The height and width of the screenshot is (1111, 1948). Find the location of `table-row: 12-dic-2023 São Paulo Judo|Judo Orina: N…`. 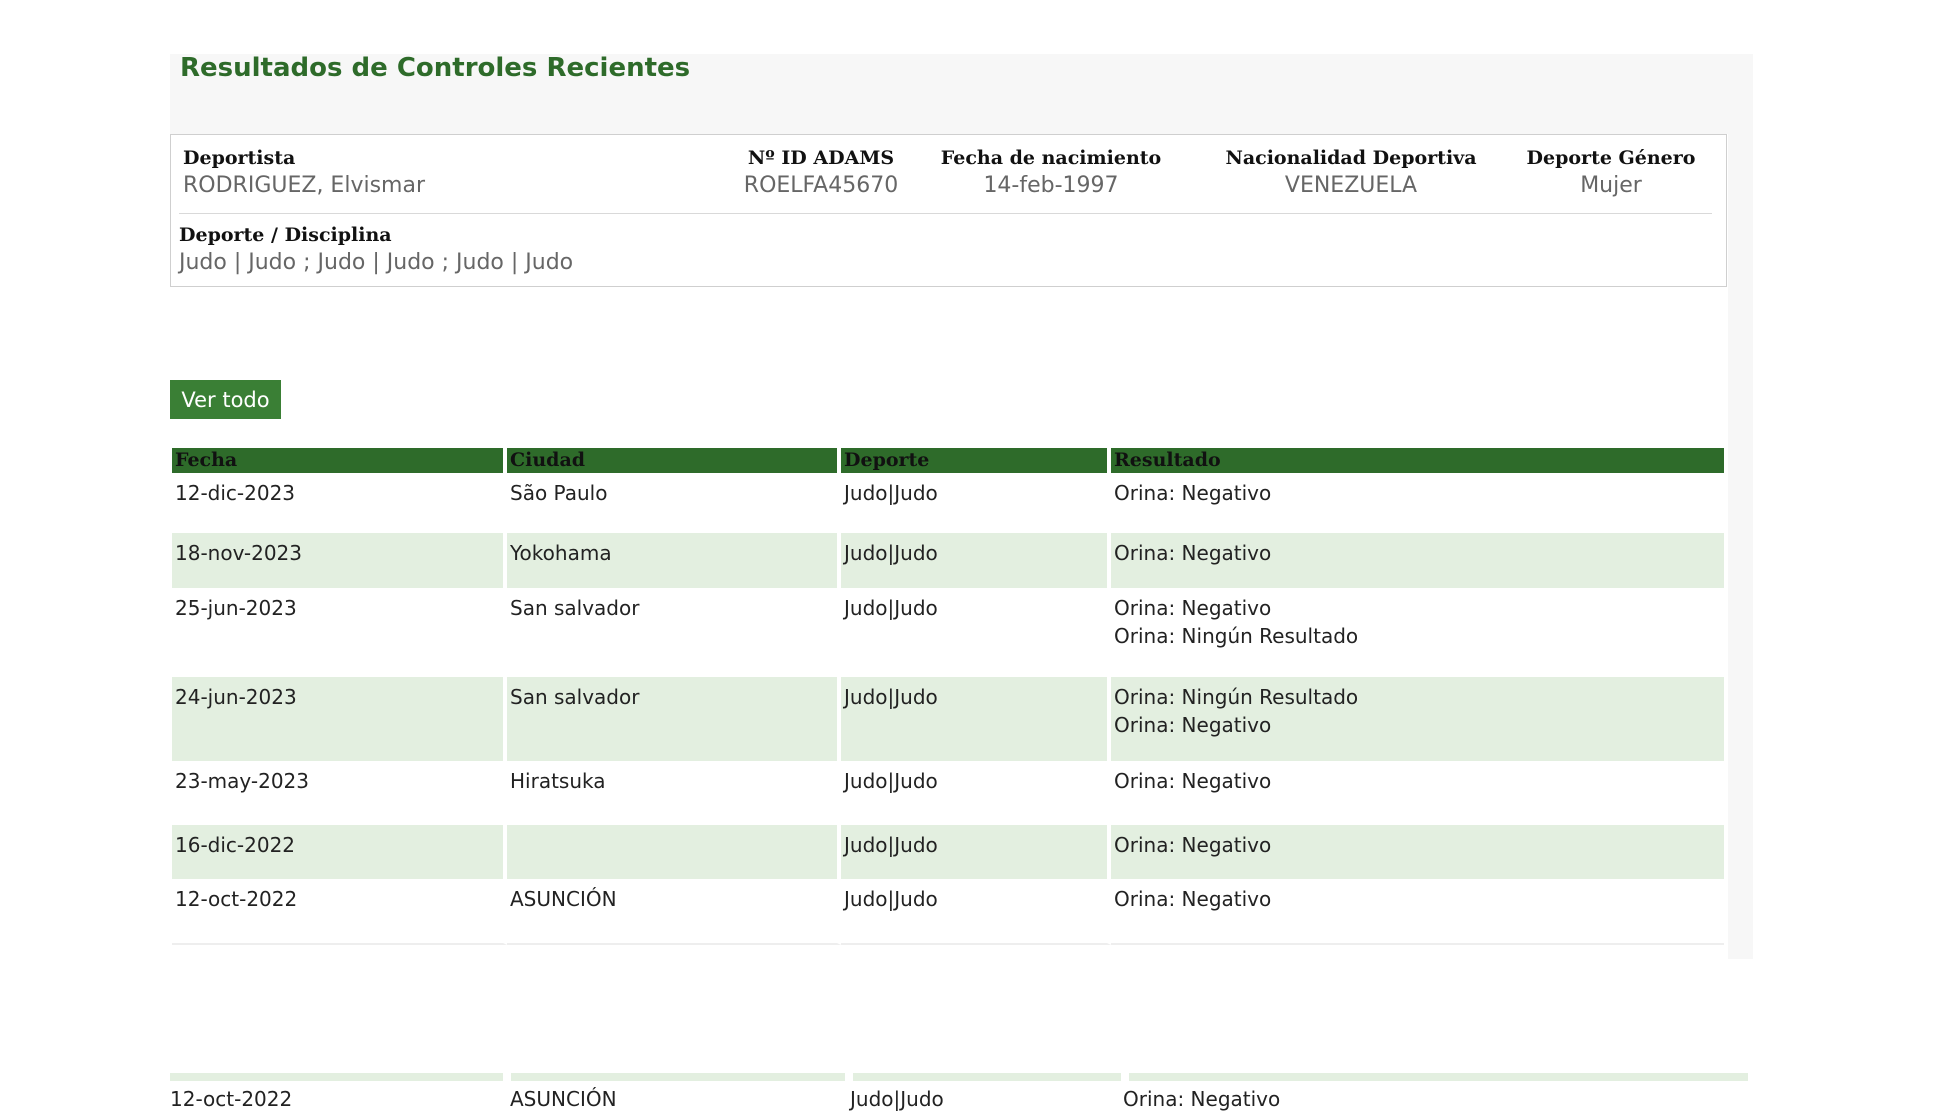

table-row: 12-dic-2023 São Paulo Judo|Judo Orina: N… is located at coordinates (948, 503).